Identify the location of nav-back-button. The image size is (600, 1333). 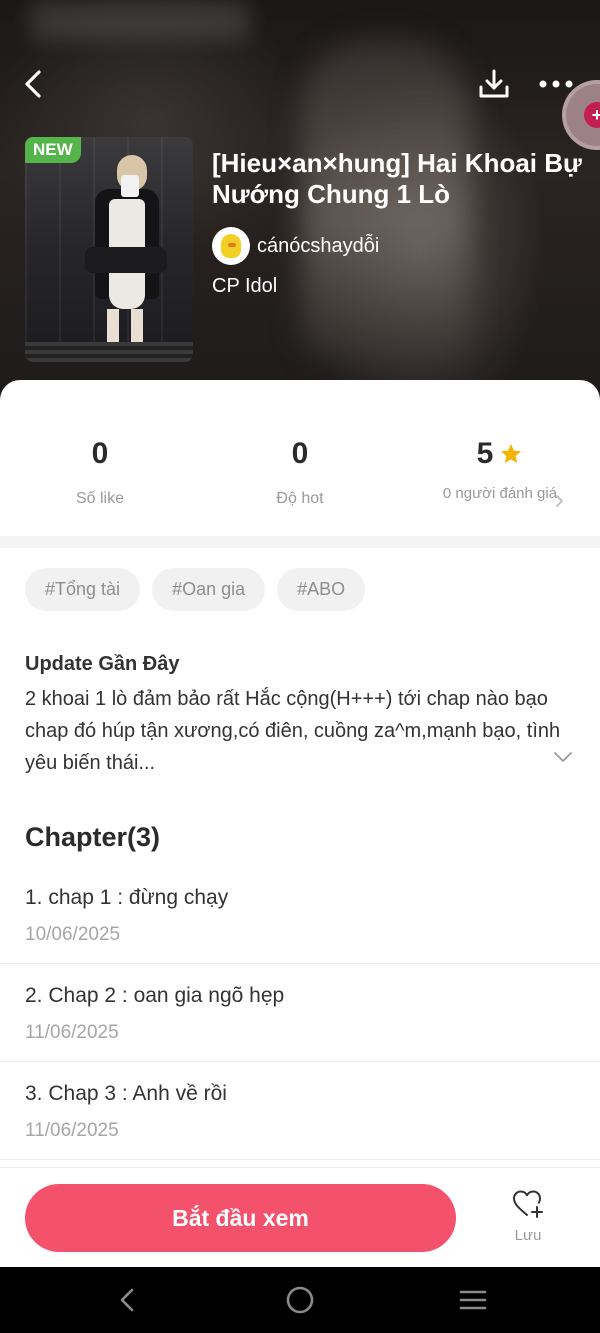
(127, 1300).